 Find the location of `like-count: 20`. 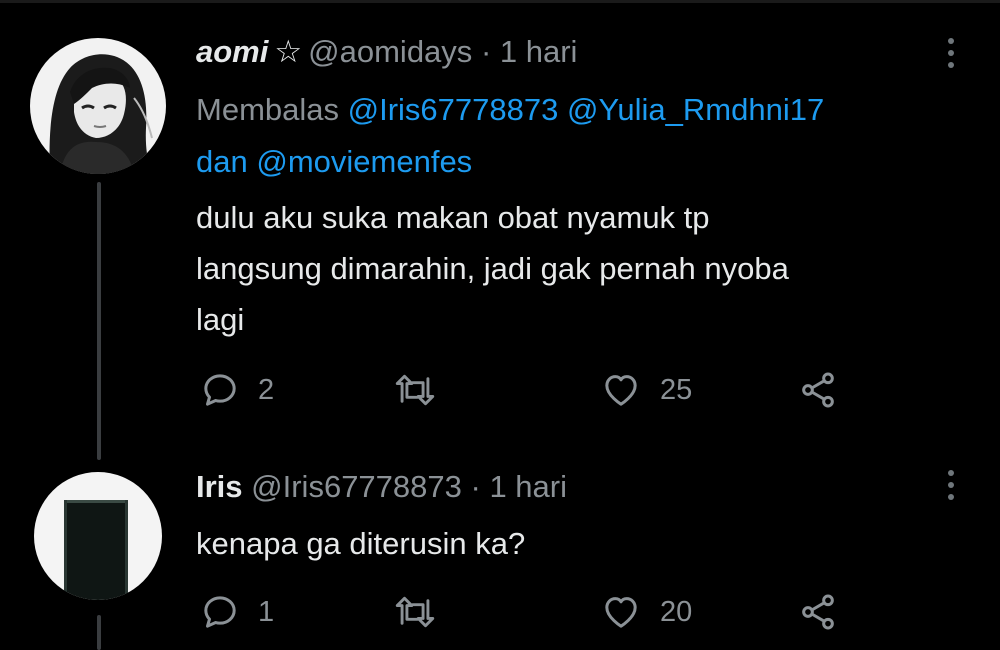

like-count: 20 is located at coordinates (676, 611).